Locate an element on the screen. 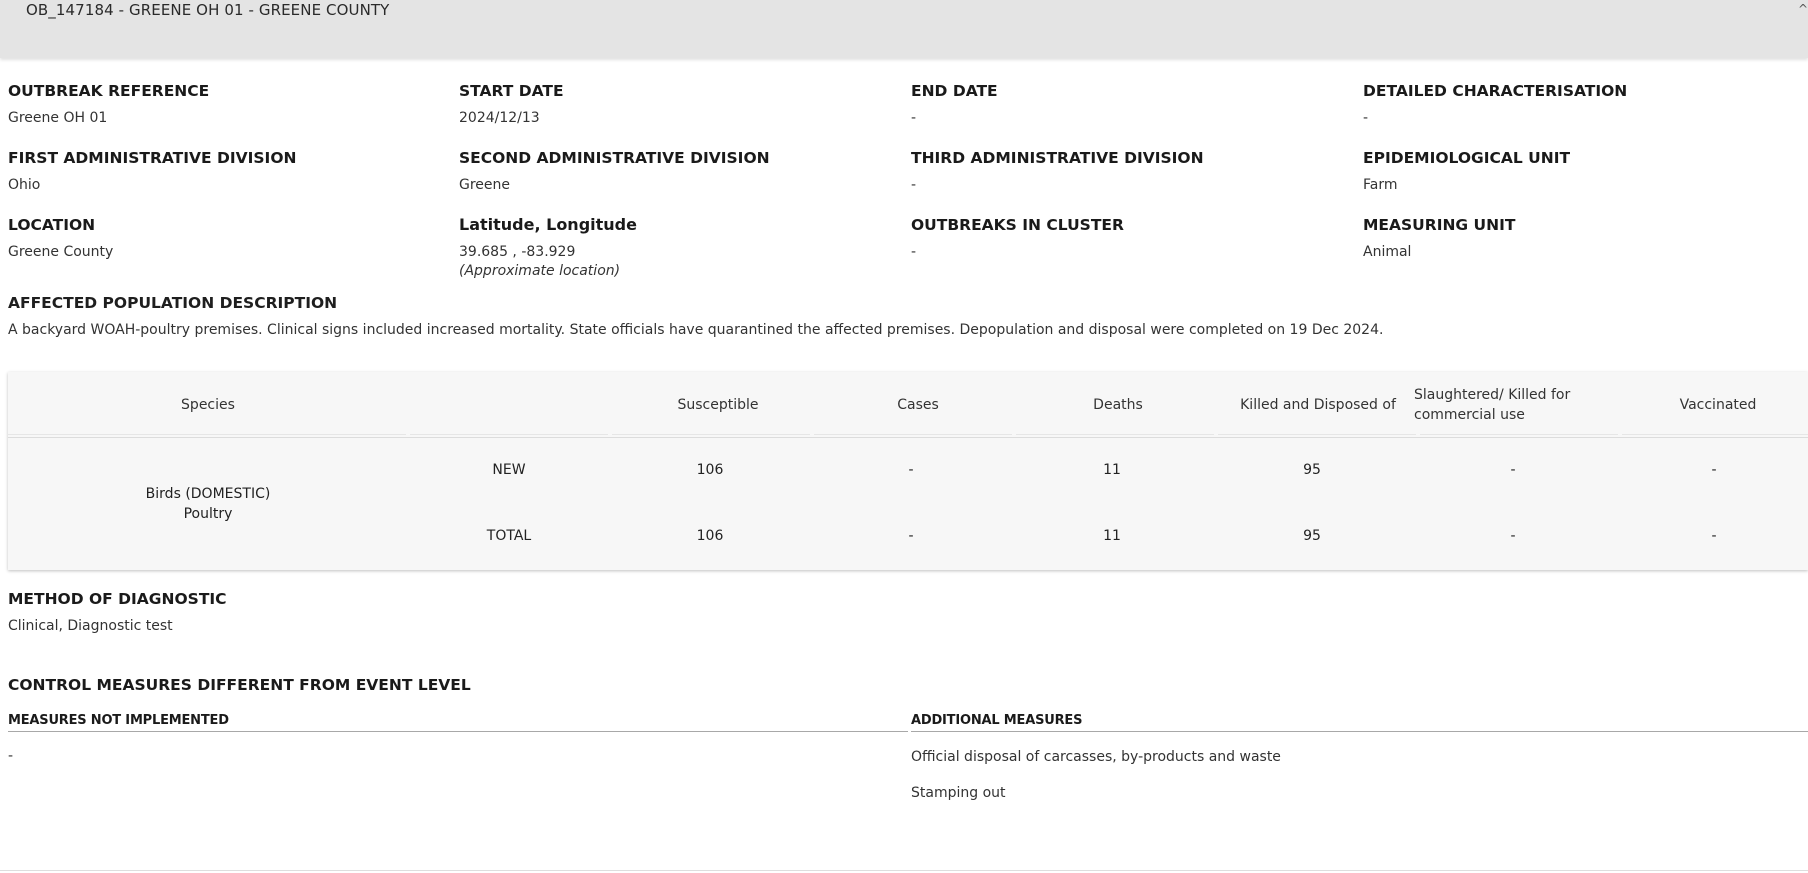 The height and width of the screenshot is (873, 1808). lat-long-value: 39.685 , -83.929 is located at coordinates (517, 252).